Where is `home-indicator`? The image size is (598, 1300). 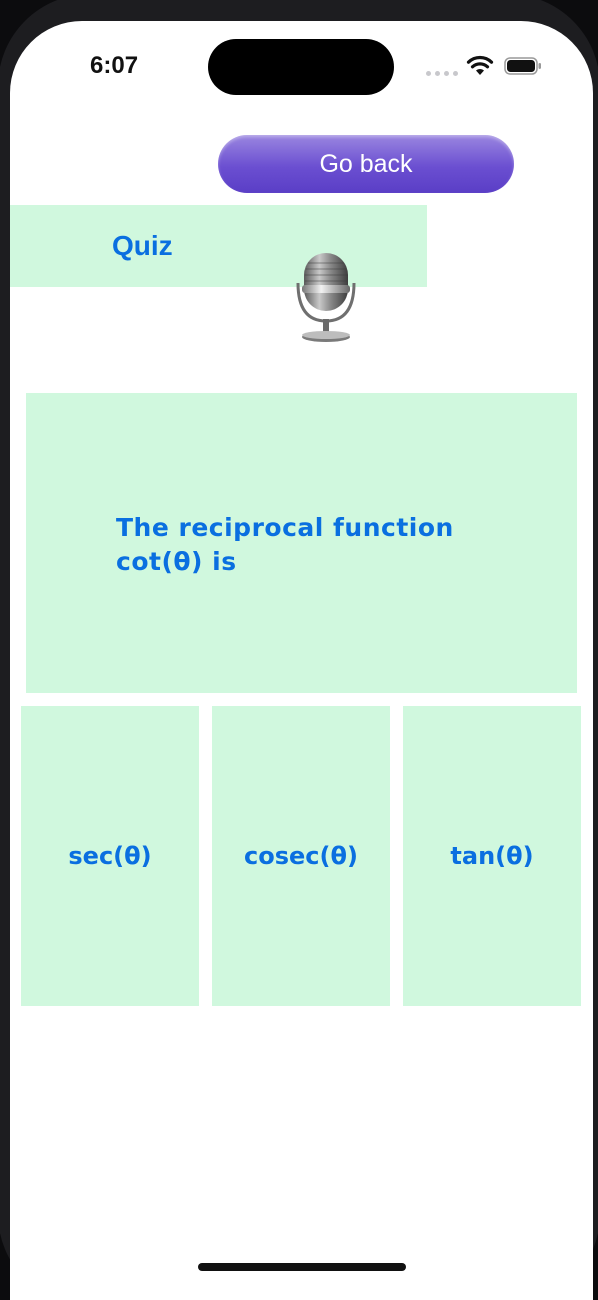
home-indicator is located at coordinates (302, 1267).